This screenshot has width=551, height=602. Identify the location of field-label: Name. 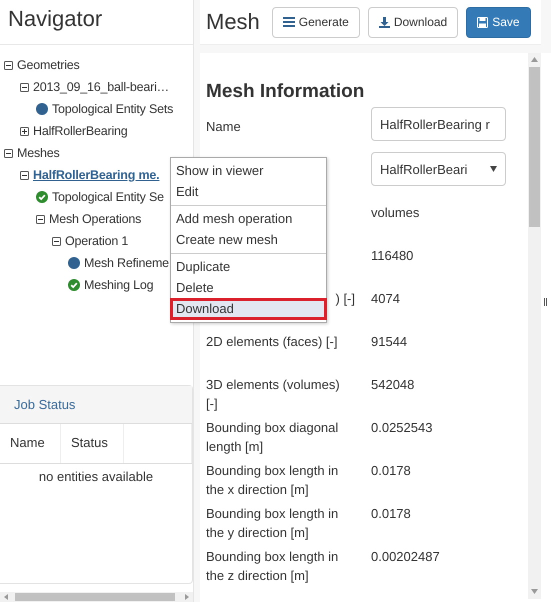
(224, 127).